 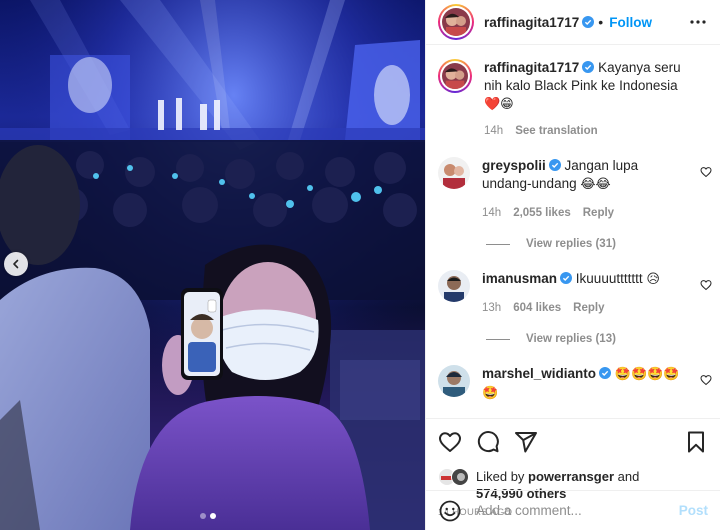 I want to click on story-ring, so click(x=456, y=22).